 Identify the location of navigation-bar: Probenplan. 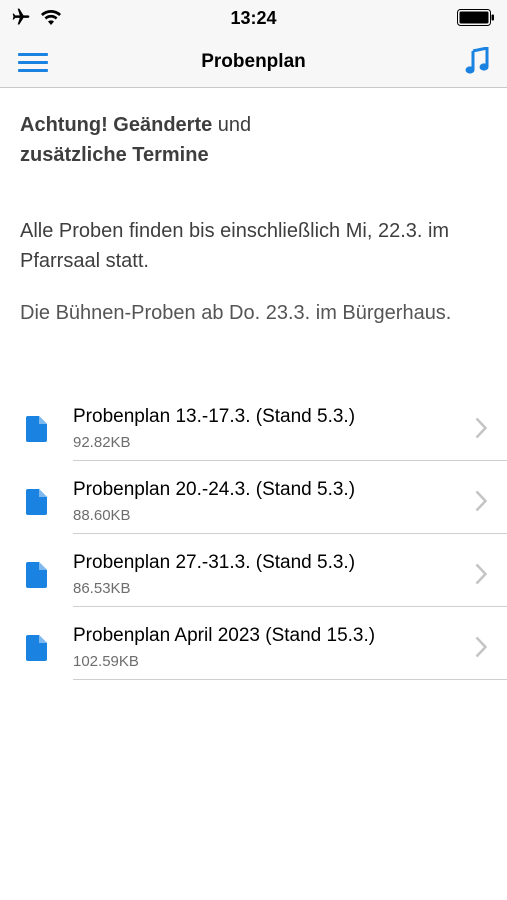
(253, 62).